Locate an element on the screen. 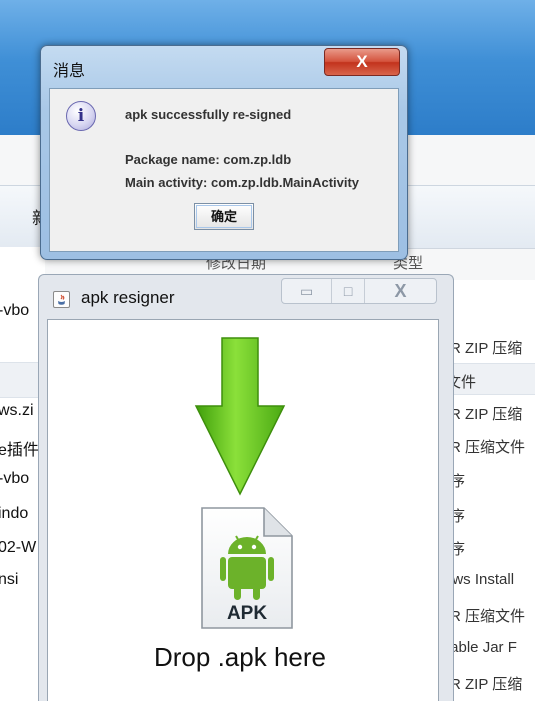 The width and height of the screenshot is (535, 701). success-message: apk successfully re-signed is located at coordinates (208, 114).